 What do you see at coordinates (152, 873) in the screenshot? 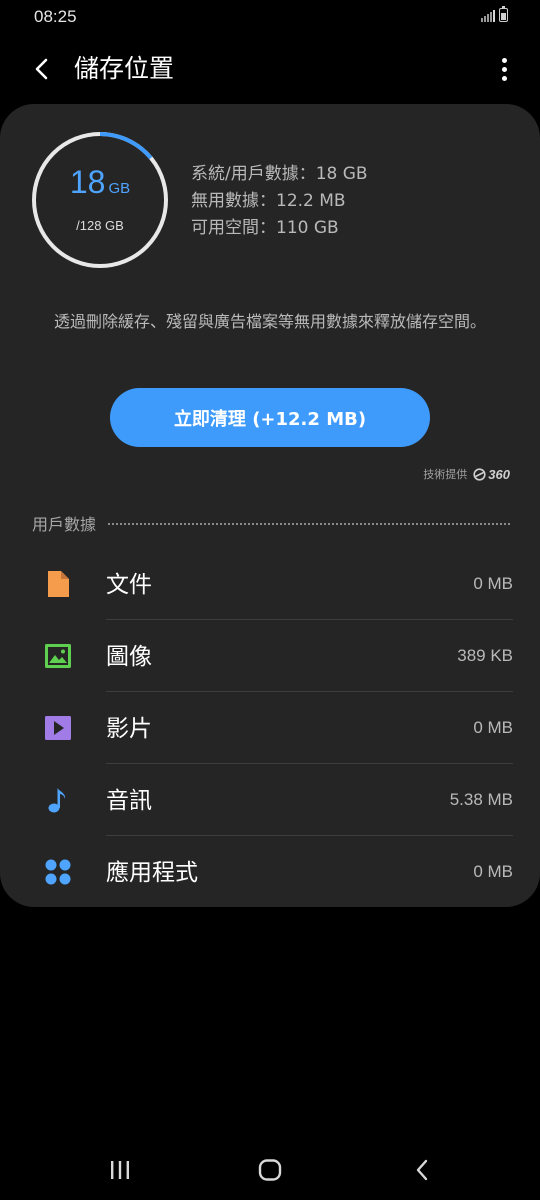
I see `item-label: 應用程式` at bounding box center [152, 873].